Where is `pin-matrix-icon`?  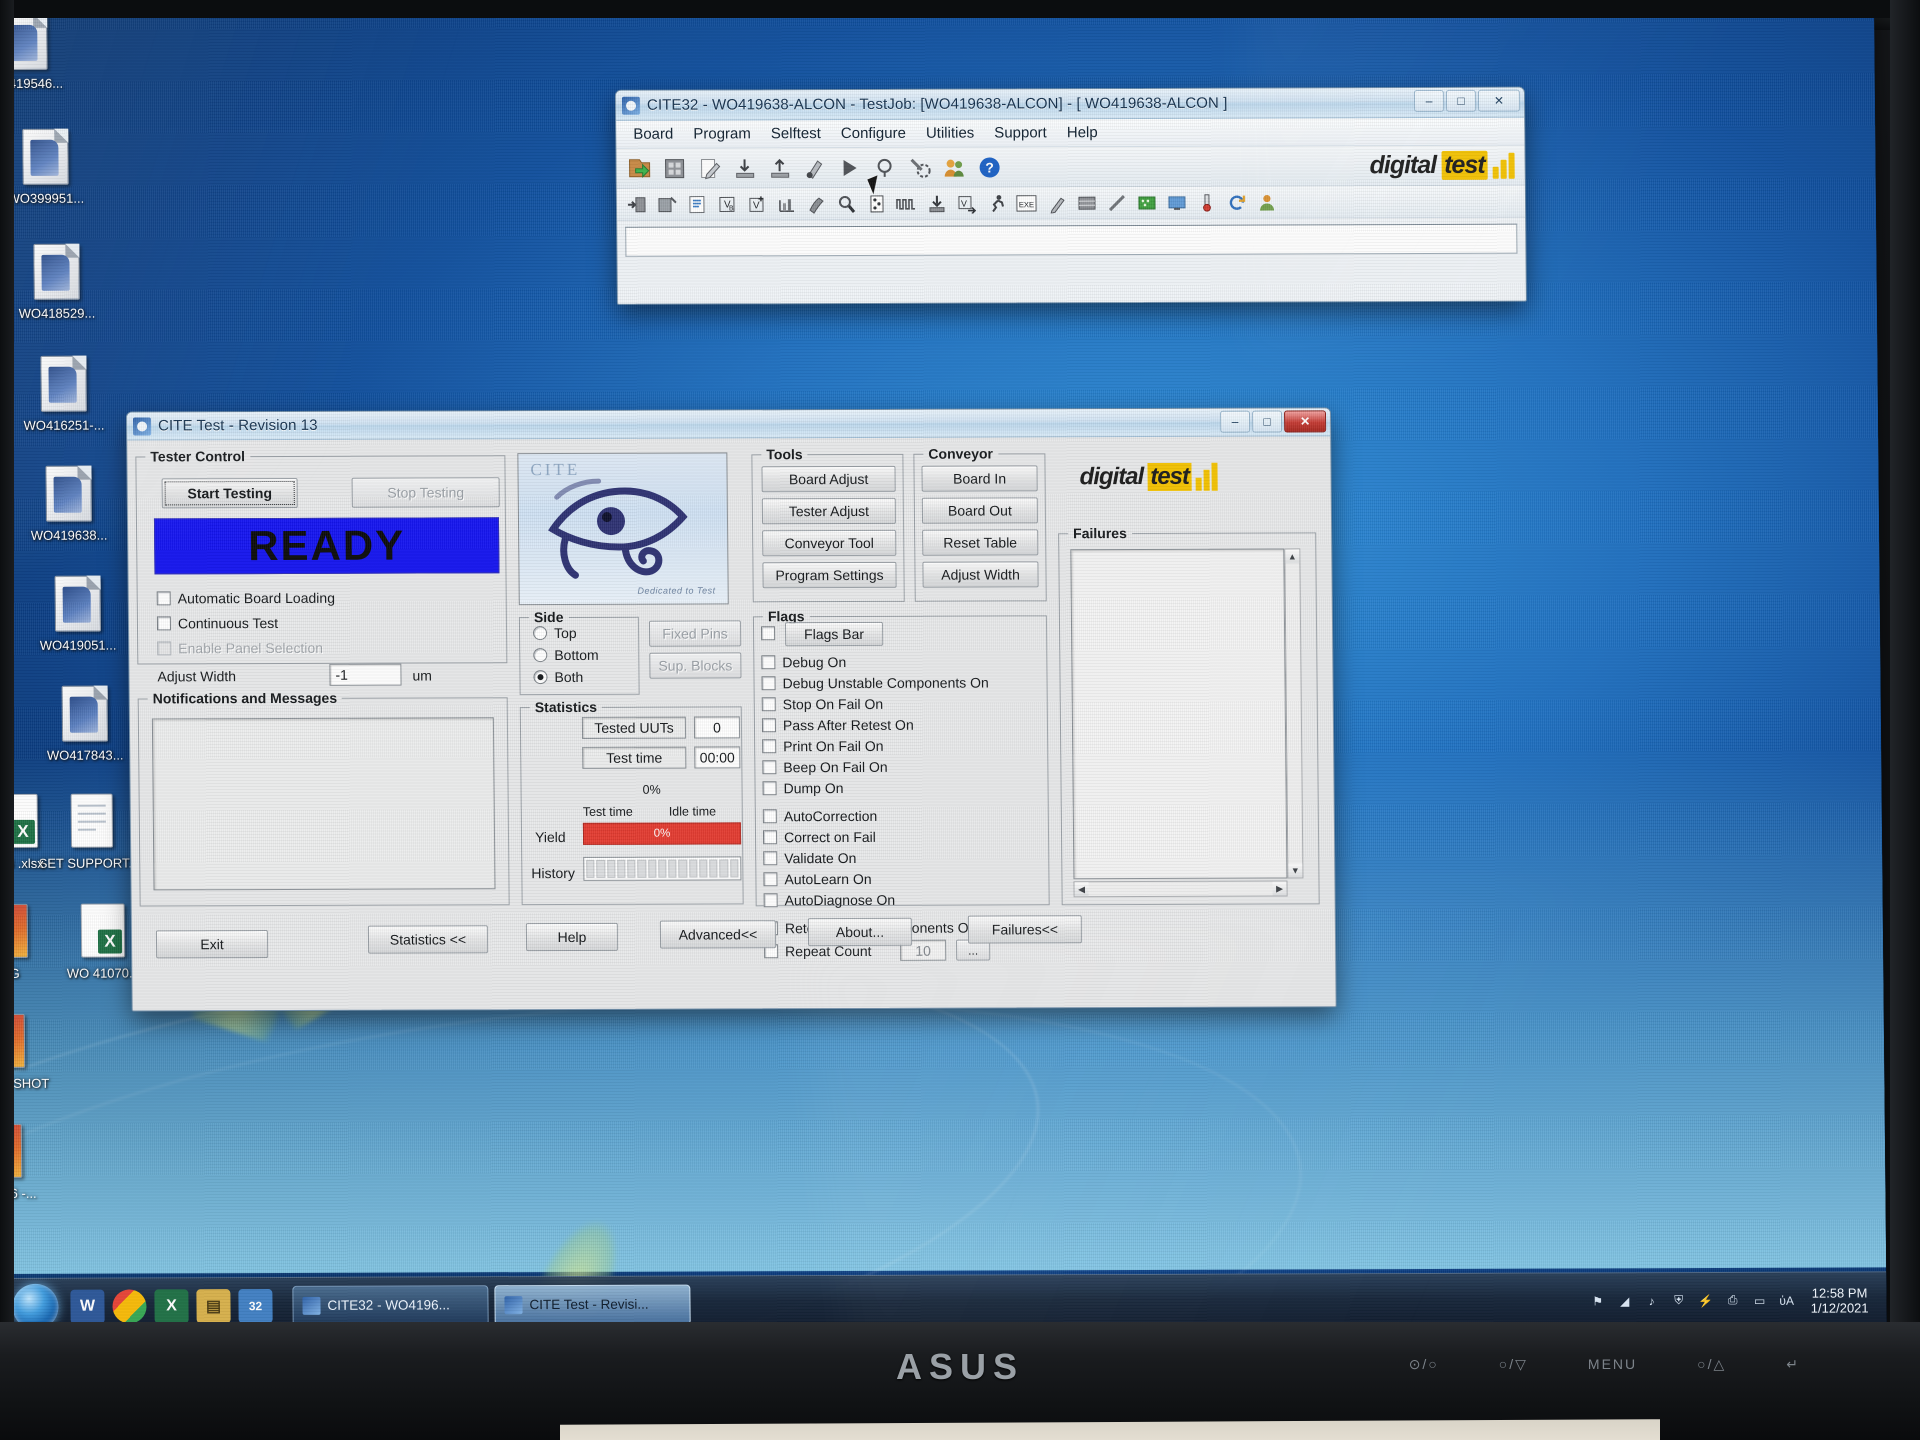
pin-matrix-icon is located at coordinates (876, 203).